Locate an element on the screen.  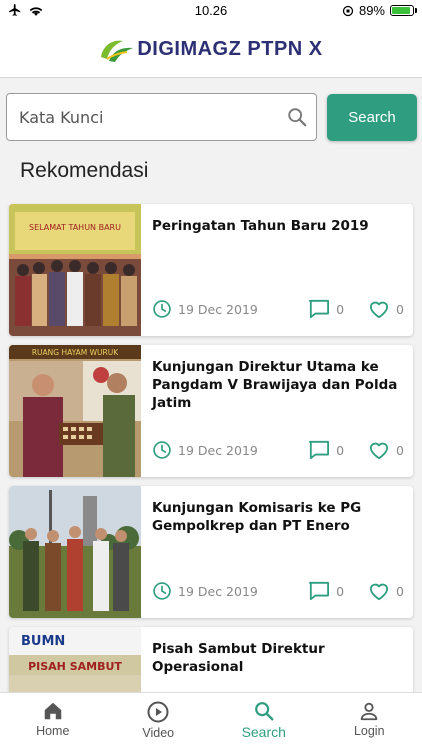
battery-percent: 89% is located at coordinates (371, 10).